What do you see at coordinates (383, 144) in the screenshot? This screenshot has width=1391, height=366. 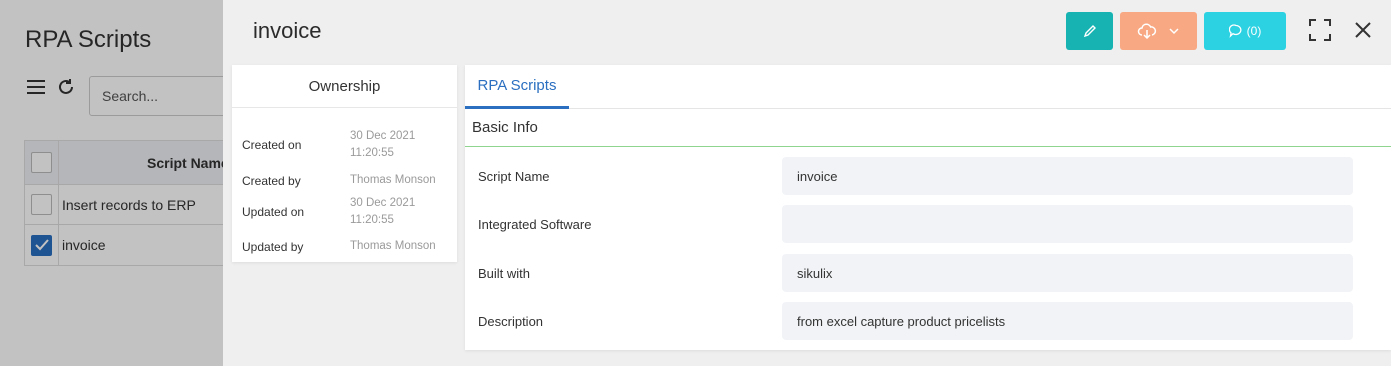 I see `created-on-value: 30 Dec 2021 11:20:55` at bounding box center [383, 144].